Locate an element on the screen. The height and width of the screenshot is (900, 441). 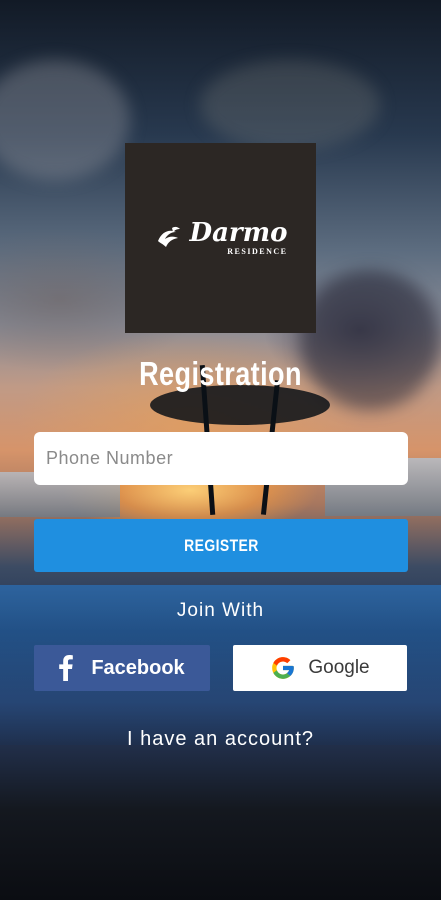
brand-subtitle: RESIDENCE is located at coordinates (257, 251).